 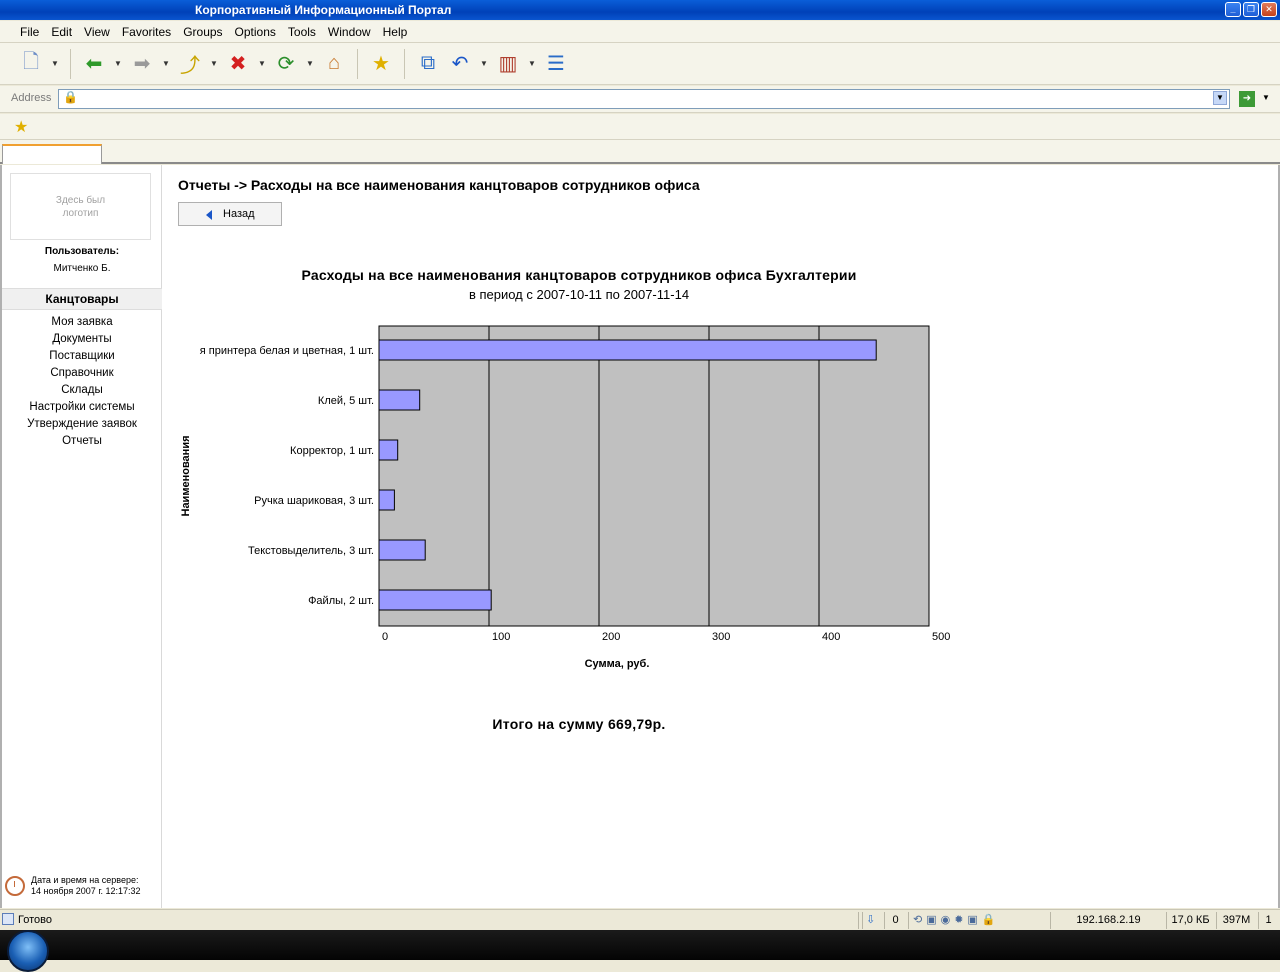 I want to click on forward-dropdown-icon: ▼, so click(x=166, y=64).